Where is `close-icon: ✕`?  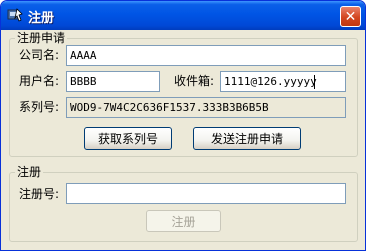
close-icon: ✕ is located at coordinates (350, 16).